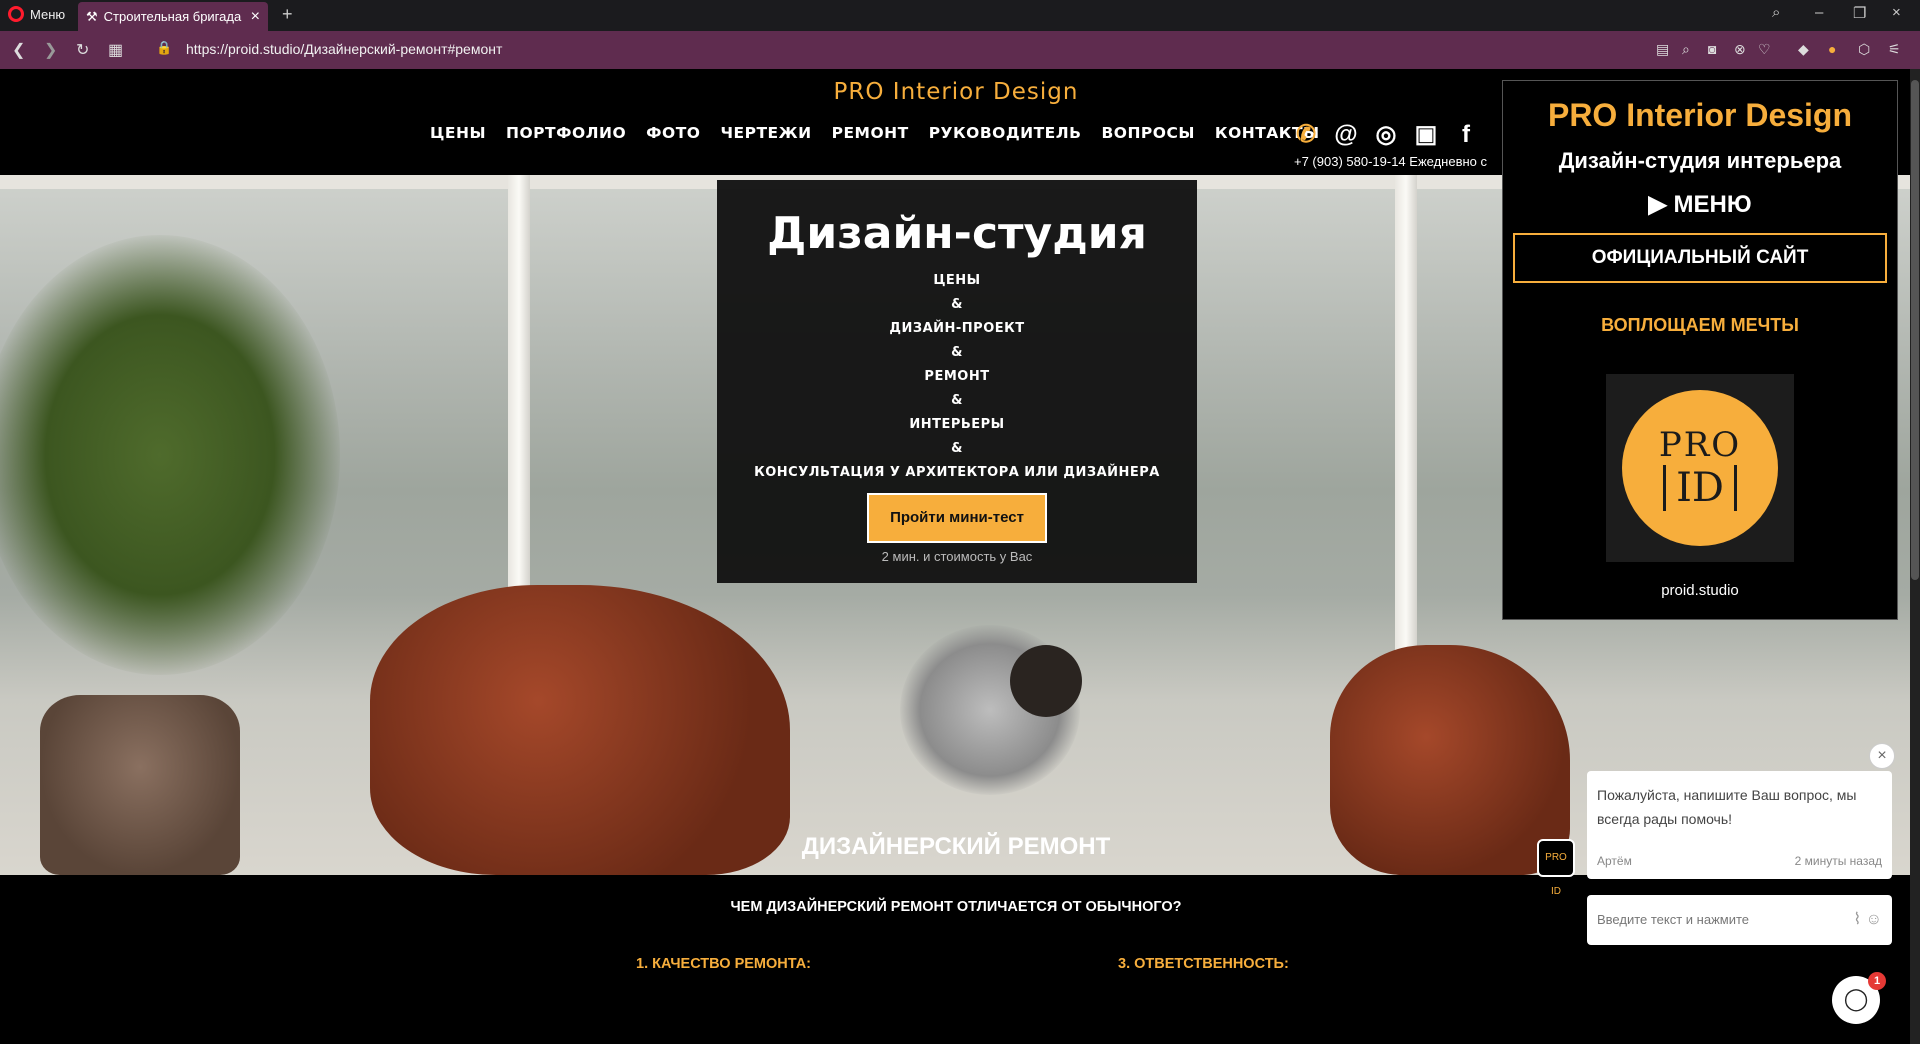 This screenshot has width=1920, height=1044. I want to click on popup-caption: proid.studio, so click(1700, 590).